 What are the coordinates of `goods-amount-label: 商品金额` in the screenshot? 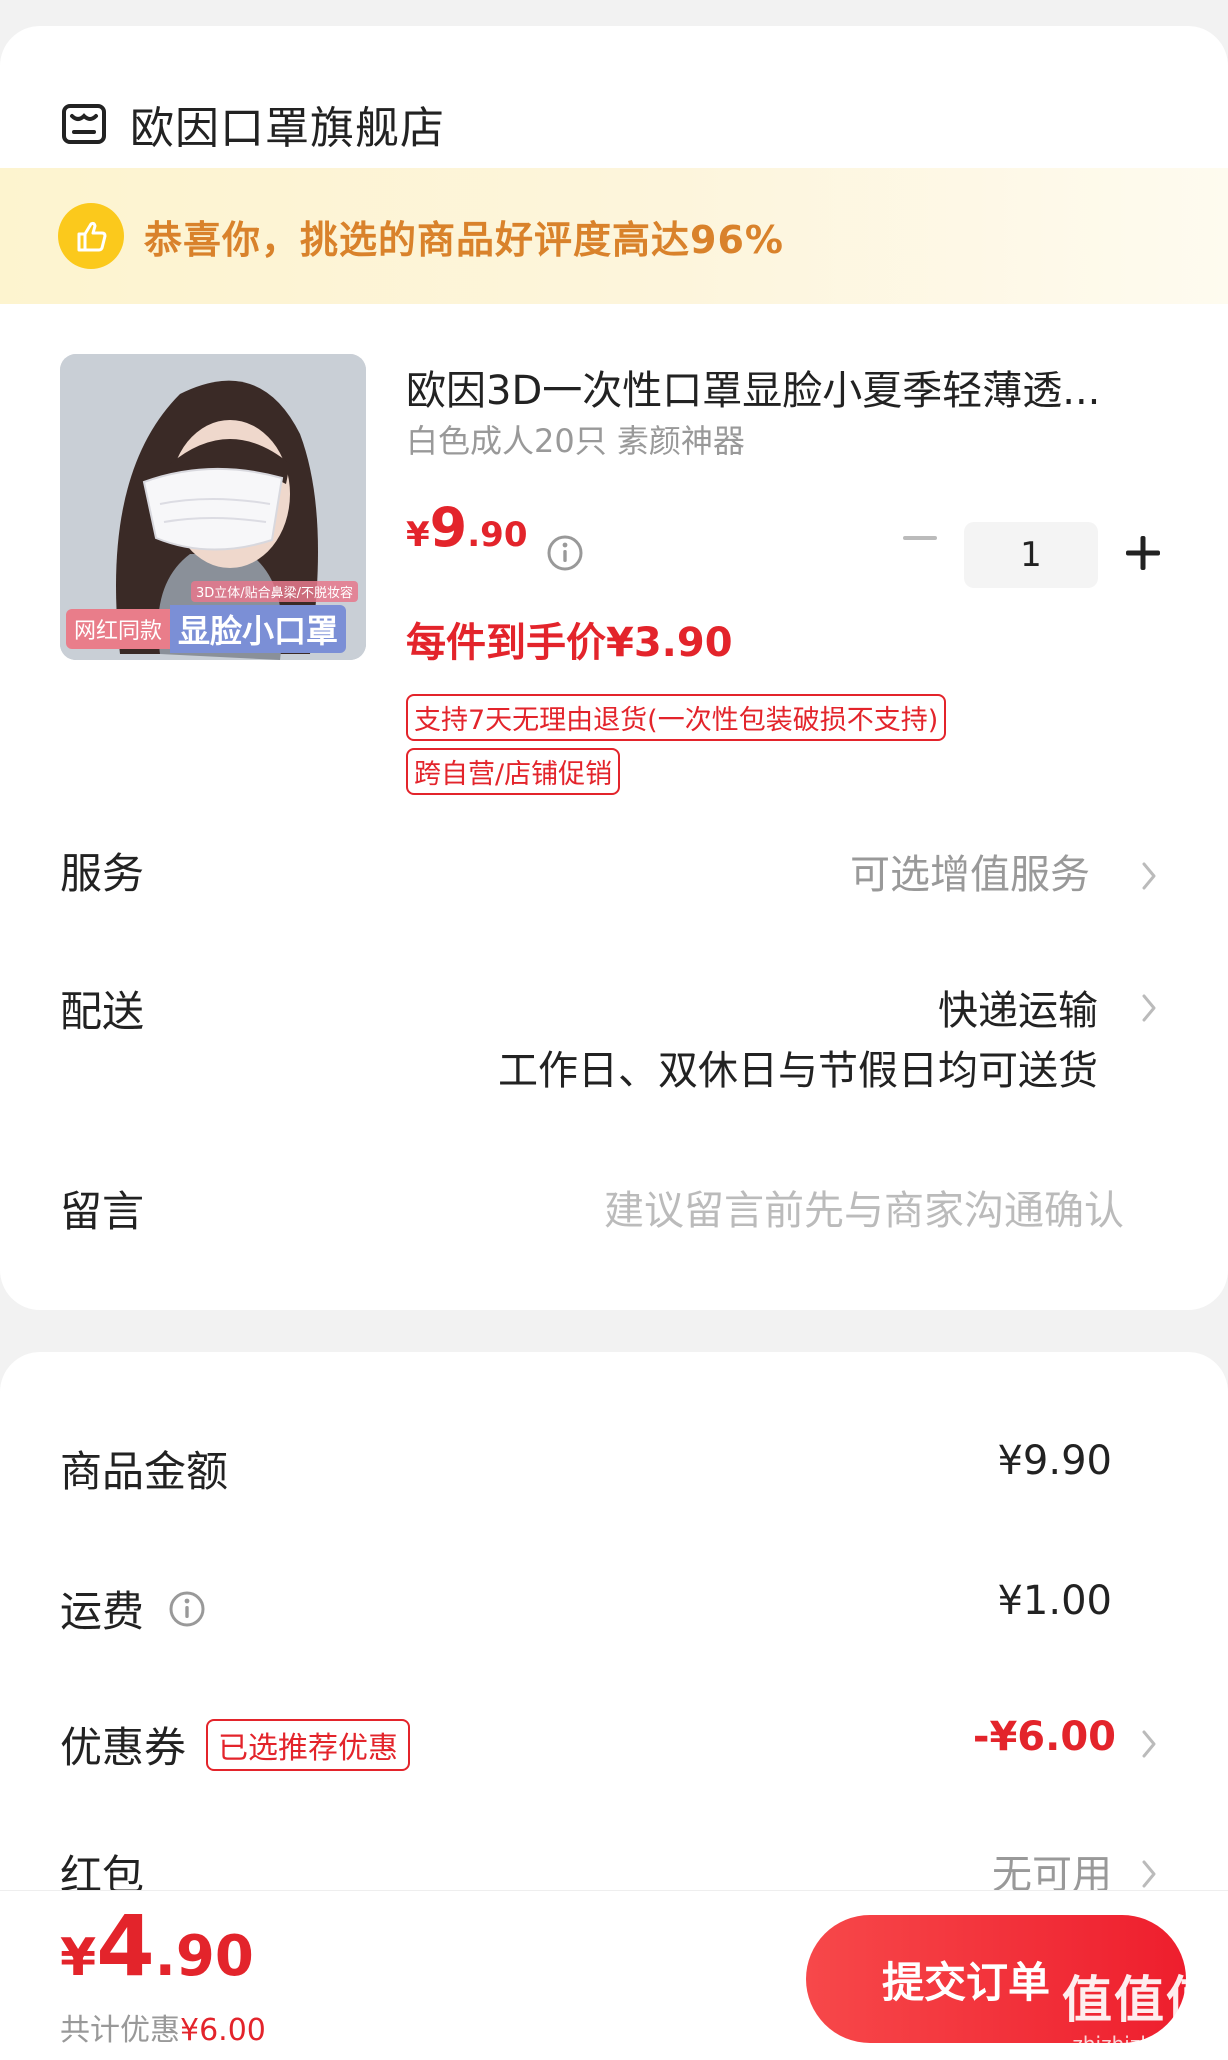 It's located at (144, 1471).